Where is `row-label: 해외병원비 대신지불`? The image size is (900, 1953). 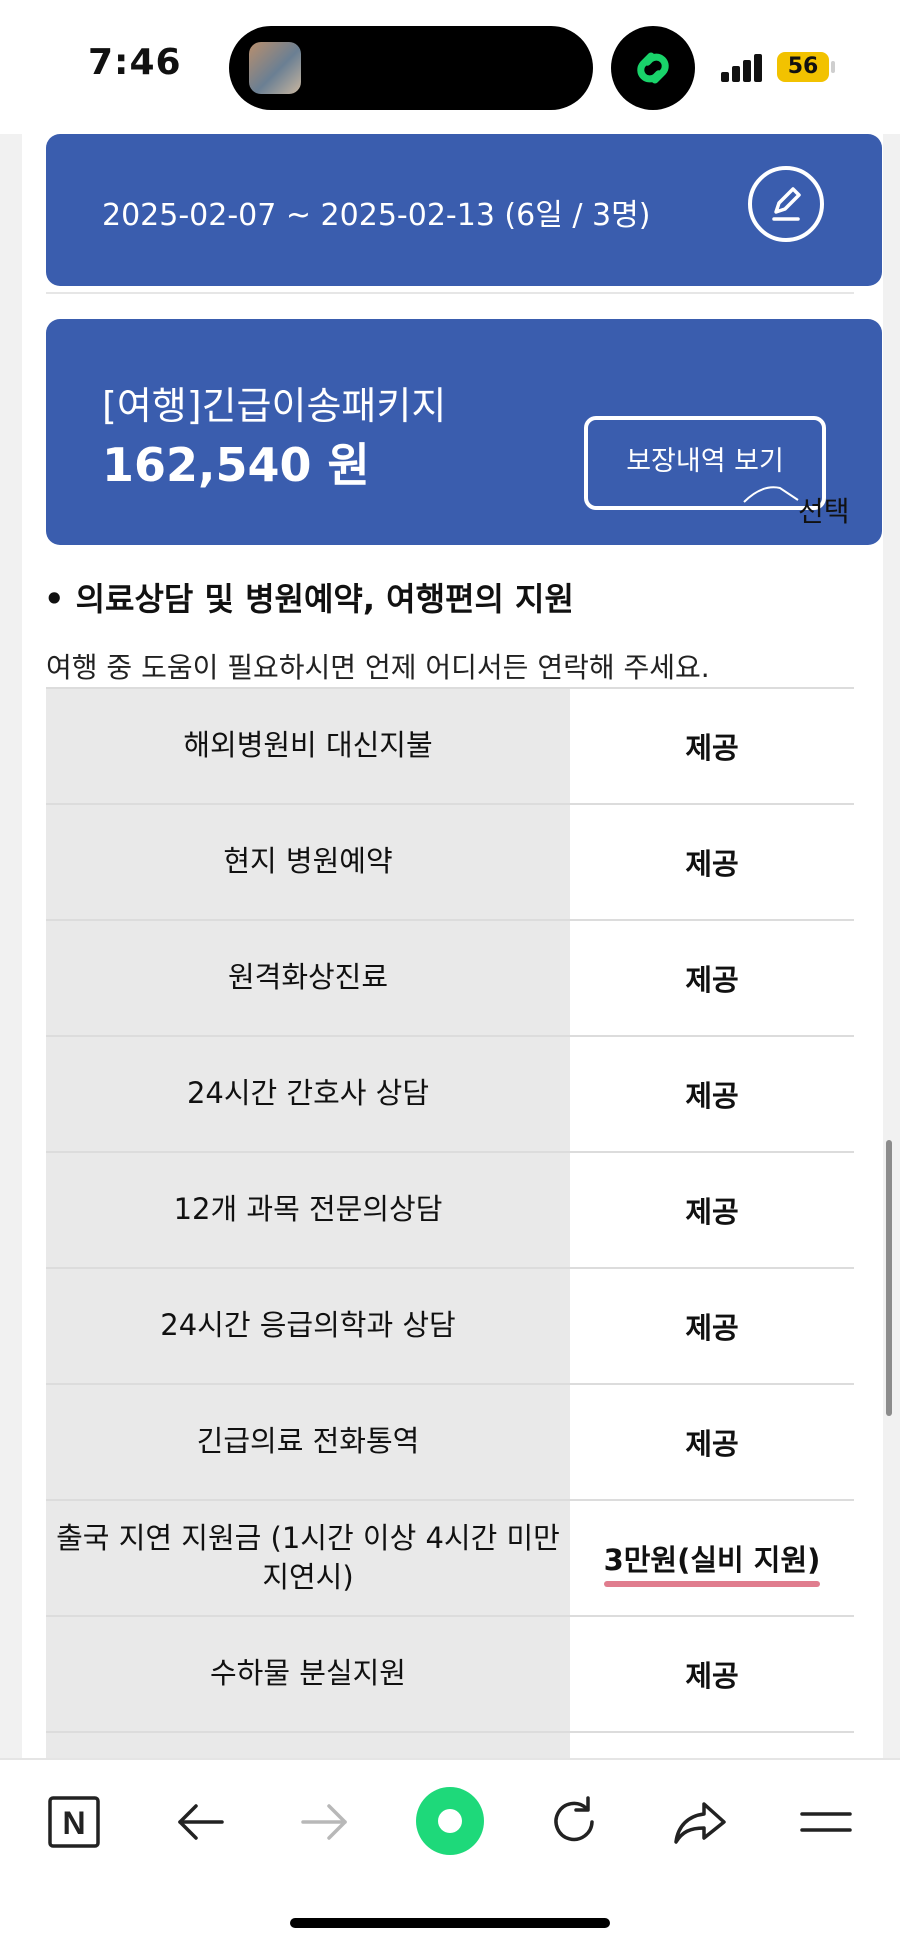 row-label: 해외병원비 대신지불 is located at coordinates (308, 746).